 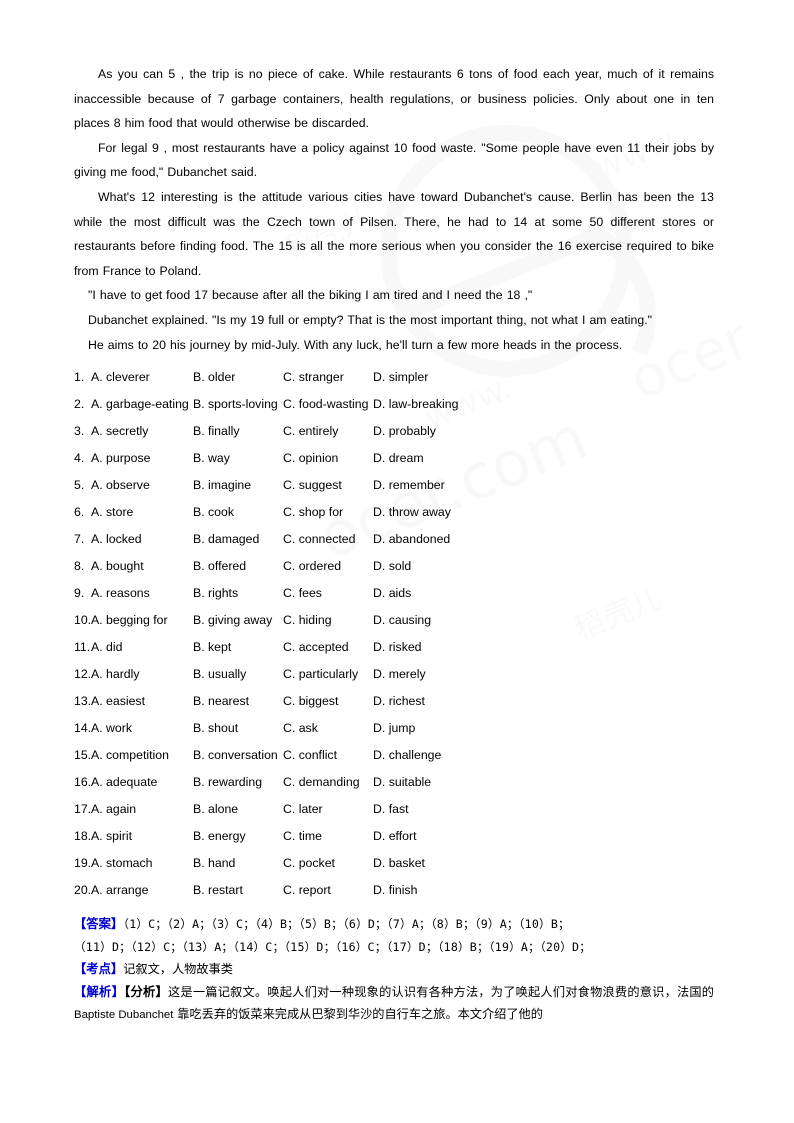 What do you see at coordinates (214, 863) in the screenshot?
I see `option-b: B. hand` at bounding box center [214, 863].